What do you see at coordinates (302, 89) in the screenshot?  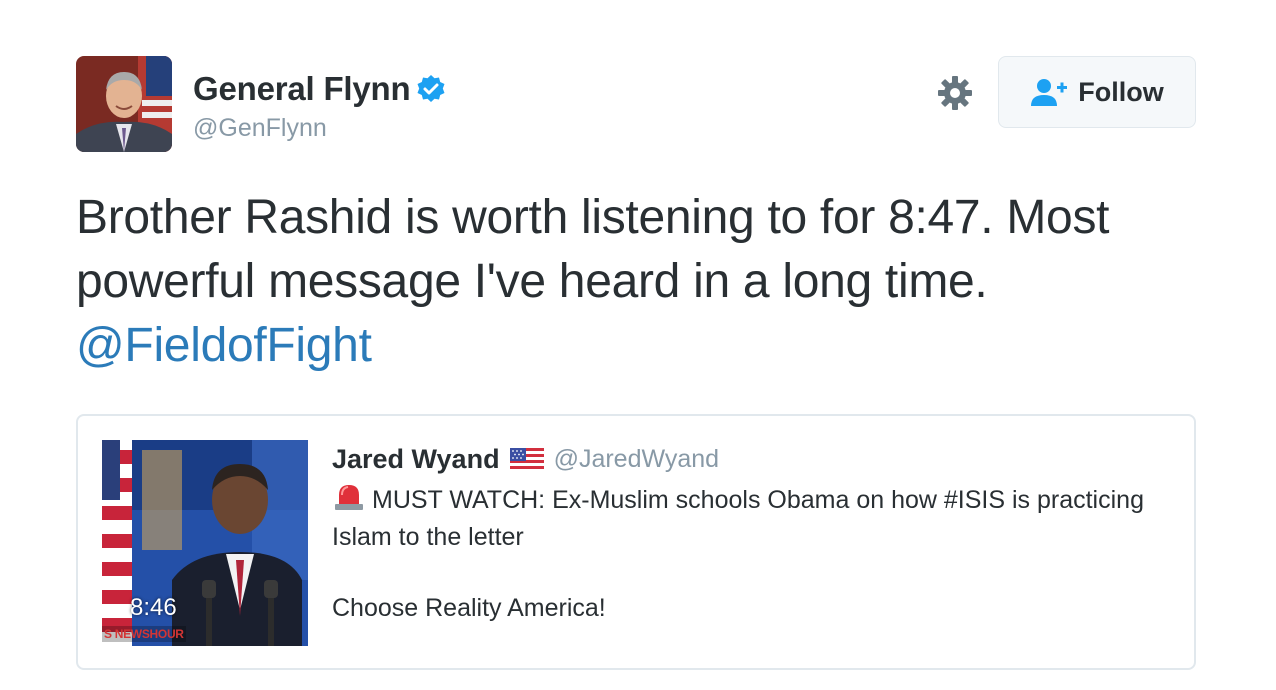 I see `author-display-name: General Flynn` at bounding box center [302, 89].